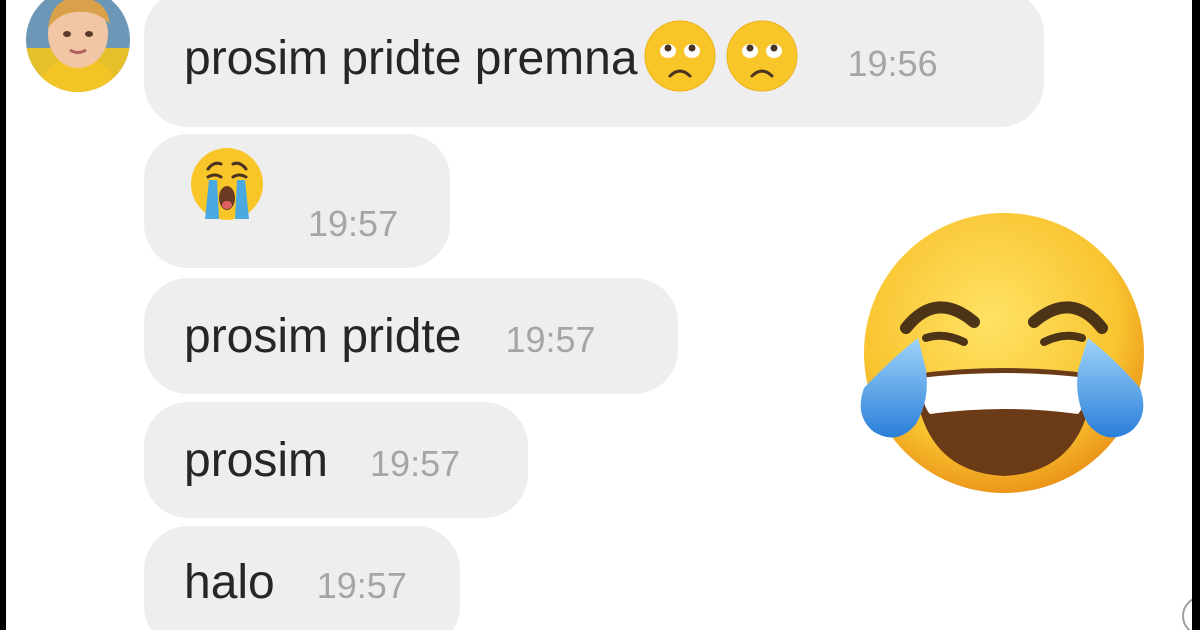  I want to click on message-bubble: 19:57, so click(297, 201).